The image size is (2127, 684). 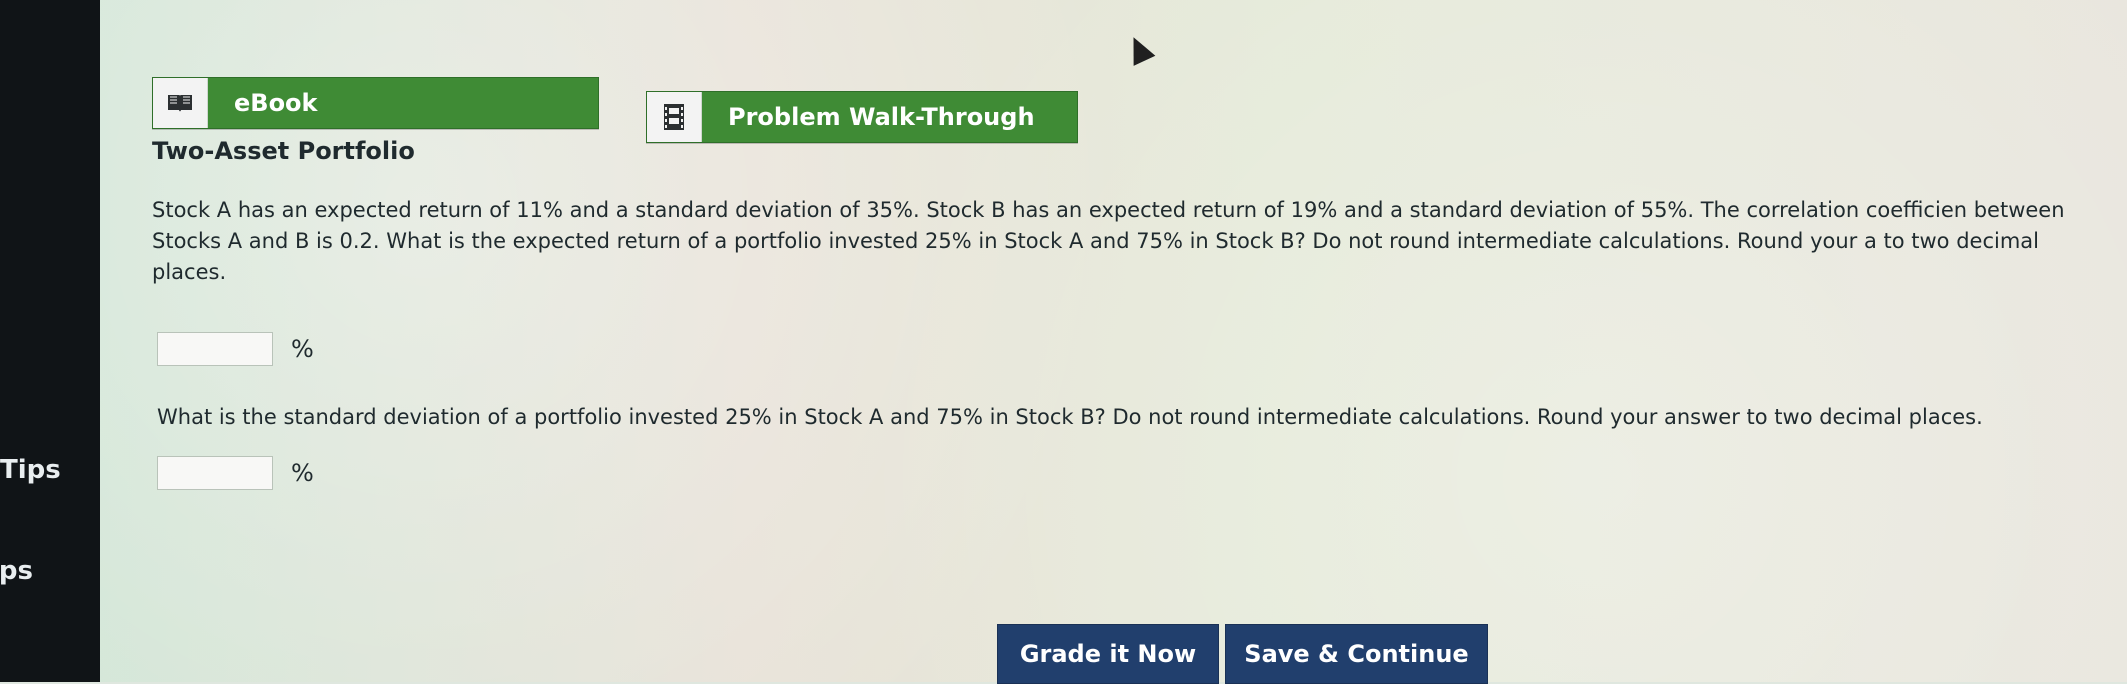 I want to click on save-and-continue-button: Save & Continue, so click(x=1356, y=654).